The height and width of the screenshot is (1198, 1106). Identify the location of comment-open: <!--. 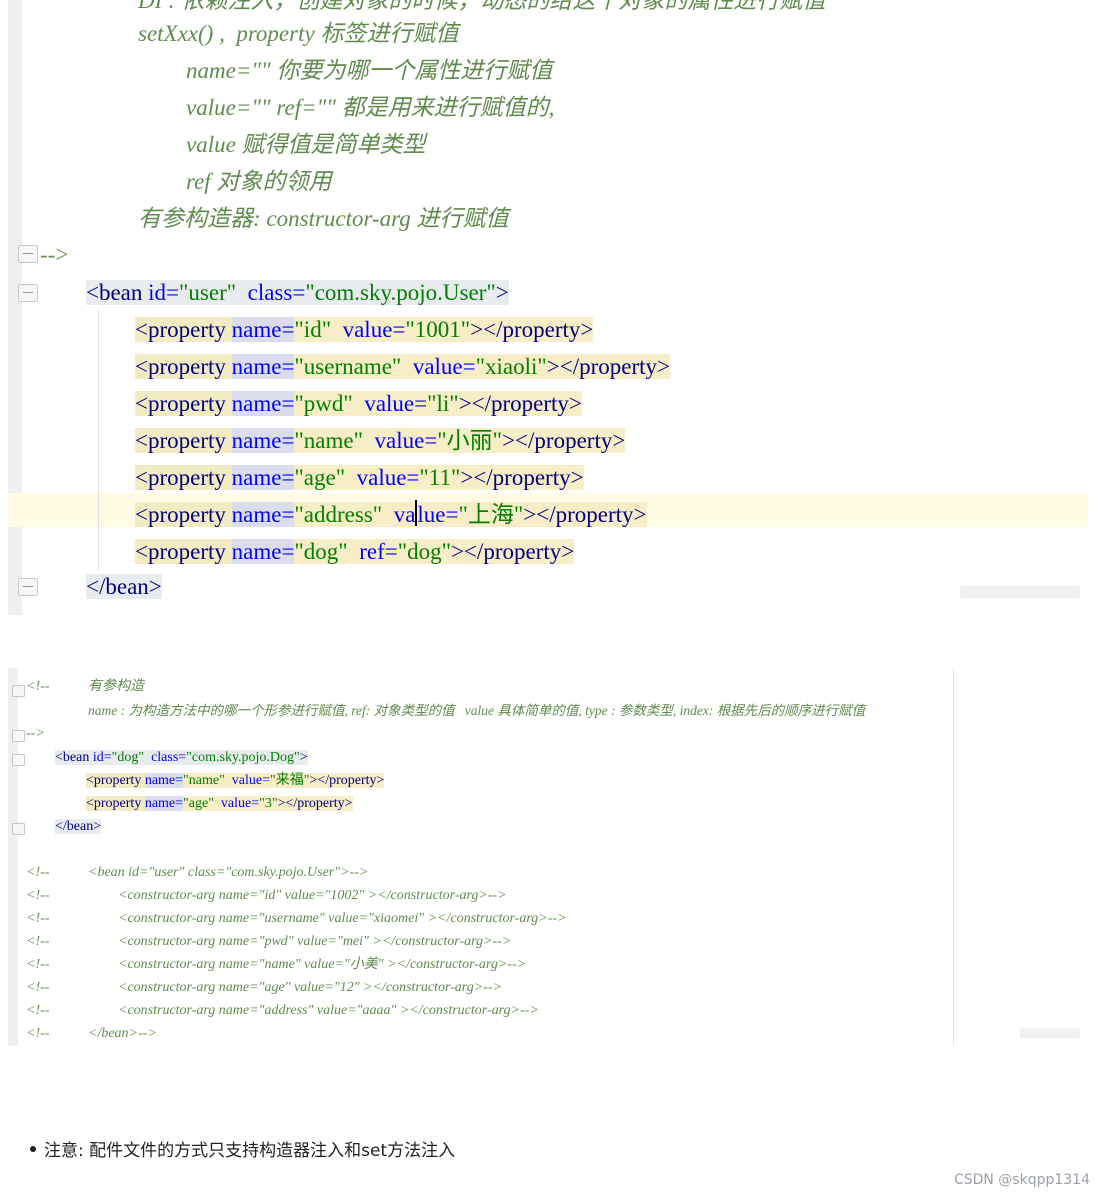
(38, 686).